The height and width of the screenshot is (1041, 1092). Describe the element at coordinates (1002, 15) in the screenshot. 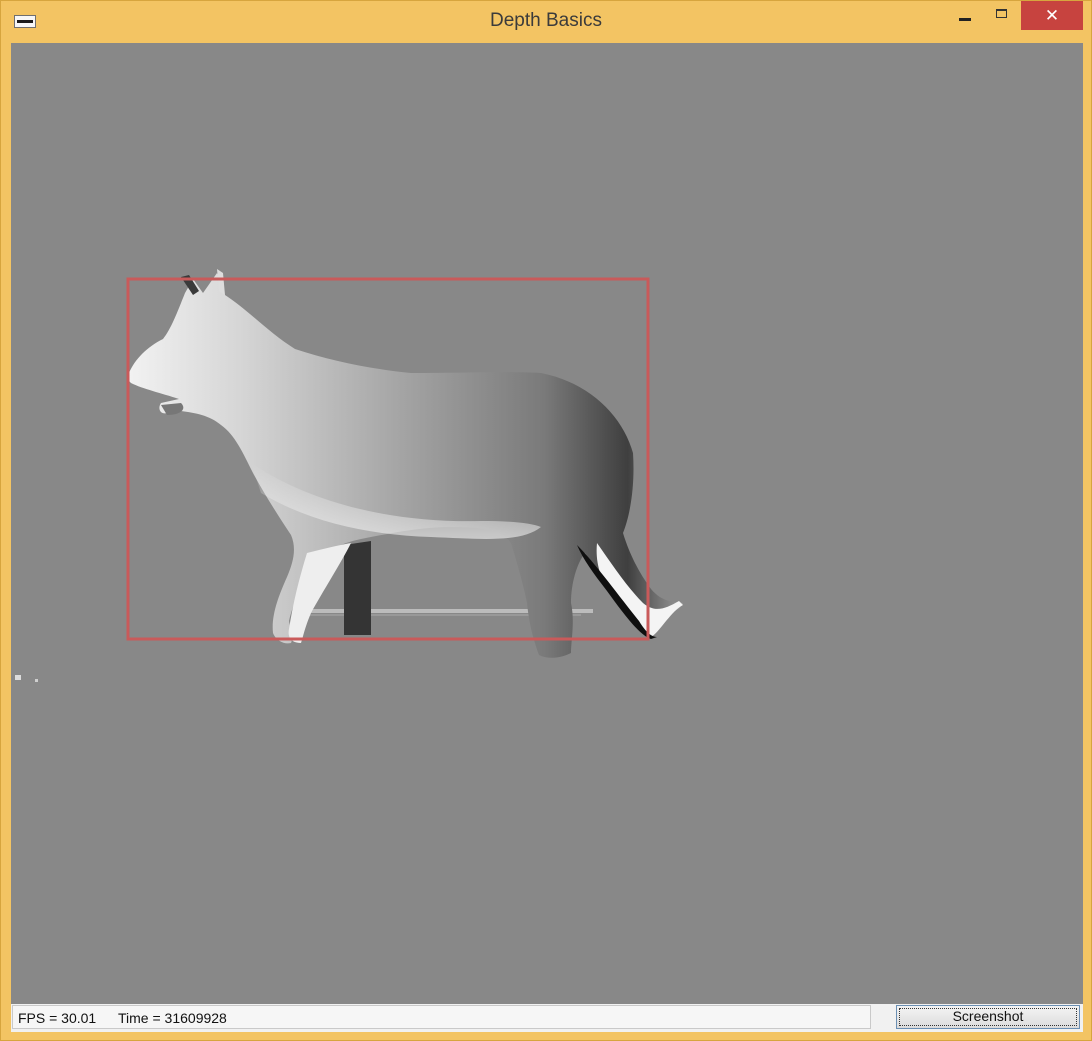

I see `maximize-button` at that location.